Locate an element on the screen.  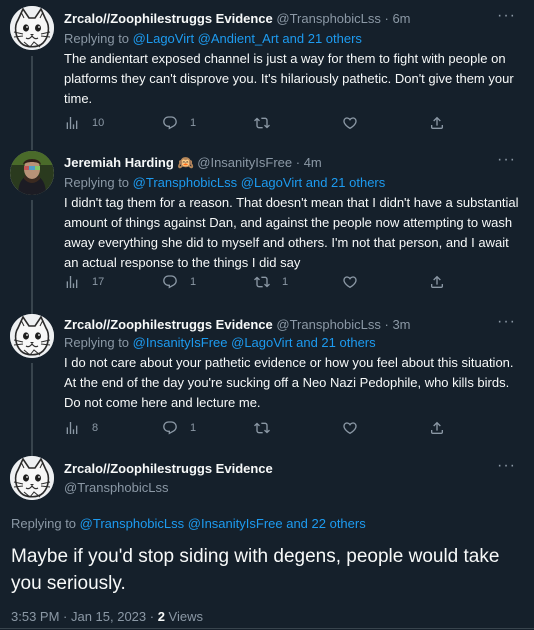
retweet-count: 1 is located at coordinates (285, 282).